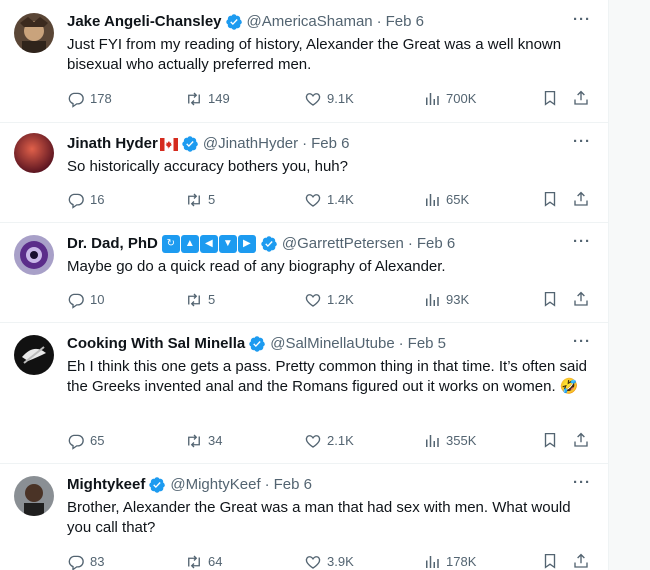 The width and height of the screenshot is (650, 570). What do you see at coordinates (106, 485) in the screenshot?
I see `display-name: Mightykeef` at bounding box center [106, 485].